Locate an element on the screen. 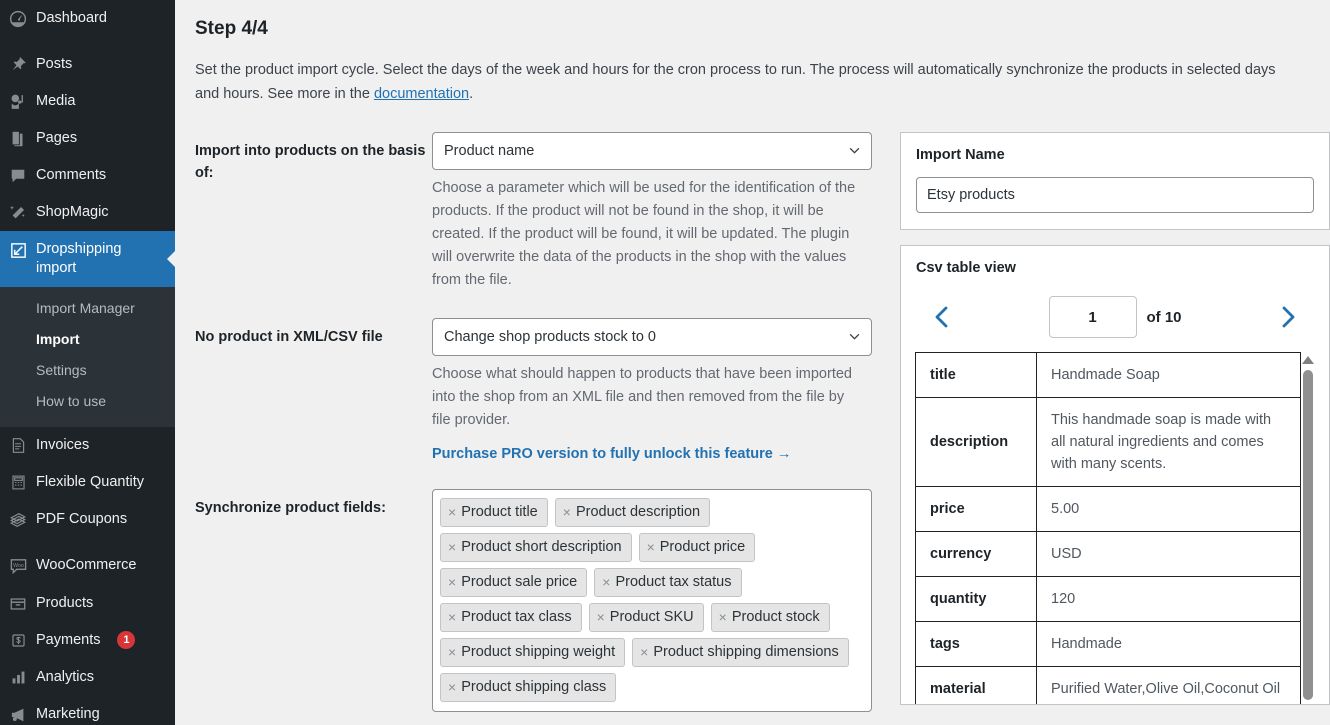 The image size is (1330, 725). page-total-label: of 10 is located at coordinates (1164, 317).